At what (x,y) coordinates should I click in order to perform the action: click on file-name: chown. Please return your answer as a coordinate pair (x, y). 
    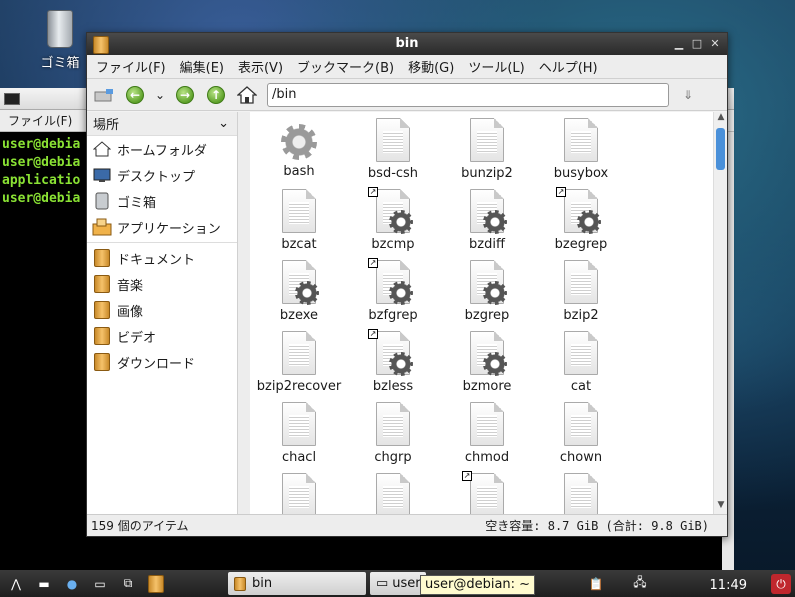
    Looking at the image, I should click on (581, 457).